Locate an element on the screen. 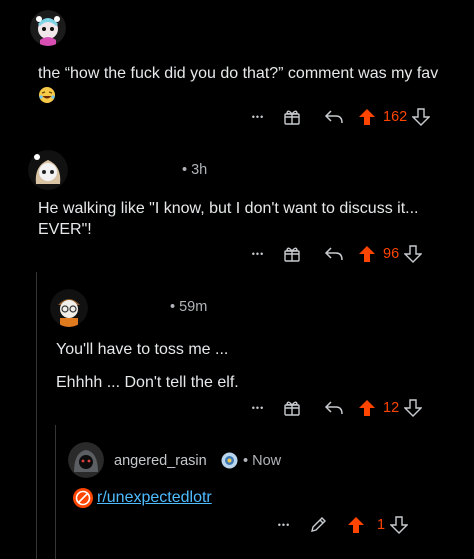 The height and width of the screenshot is (559, 474). pencil-icon is located at coordinates (318, 524).